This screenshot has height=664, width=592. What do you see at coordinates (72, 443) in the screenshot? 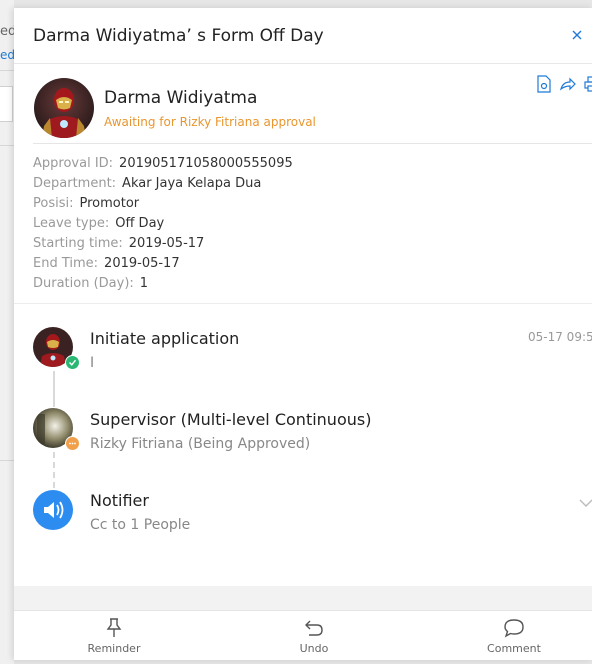
I see `pending-icon` at bounding box center [72, 443].